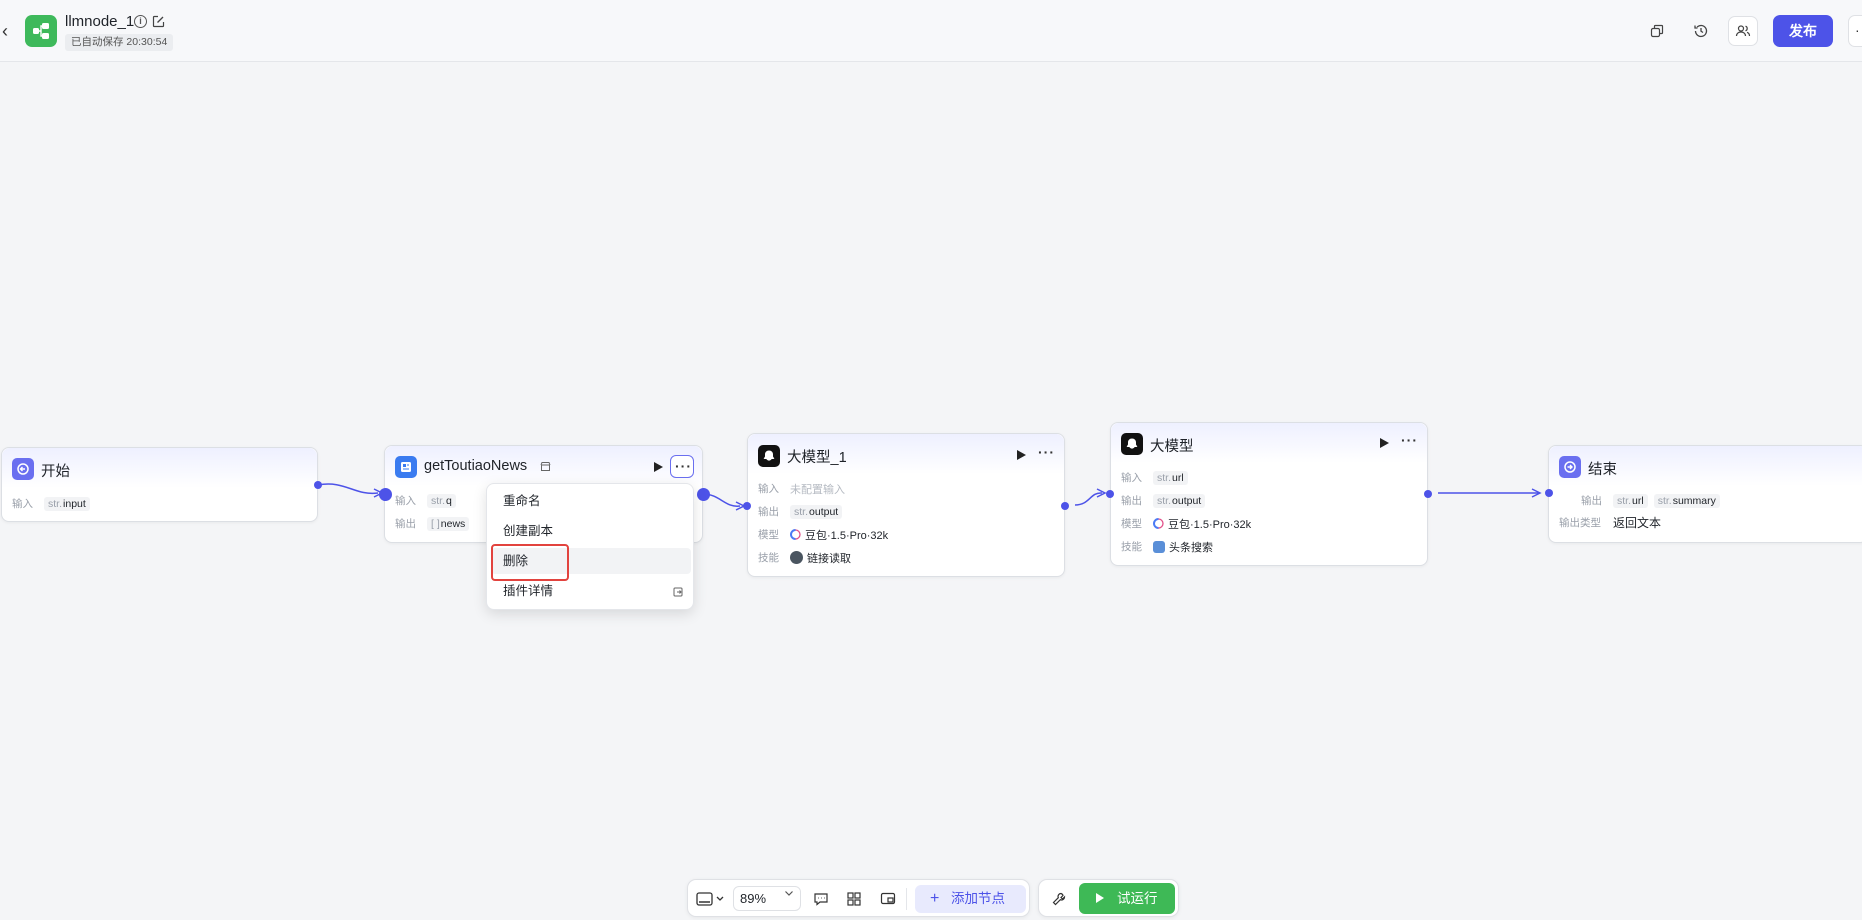 The width and height of the screenshot is (1862, 920). I want to click on param-tag: str. input, so click(67, 503).